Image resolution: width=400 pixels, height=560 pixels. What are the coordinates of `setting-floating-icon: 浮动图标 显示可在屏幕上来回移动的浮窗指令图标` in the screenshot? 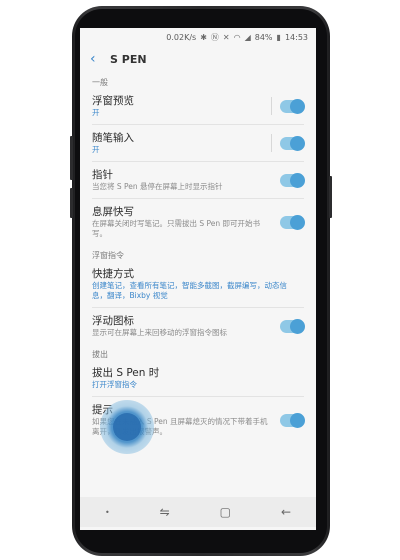 It's located at (198, 326).